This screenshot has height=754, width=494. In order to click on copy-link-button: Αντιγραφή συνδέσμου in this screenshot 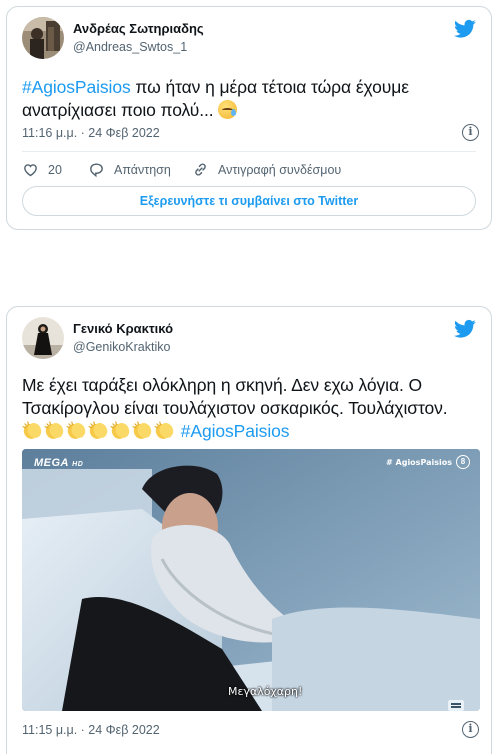, I will do `click(266, 169)`.